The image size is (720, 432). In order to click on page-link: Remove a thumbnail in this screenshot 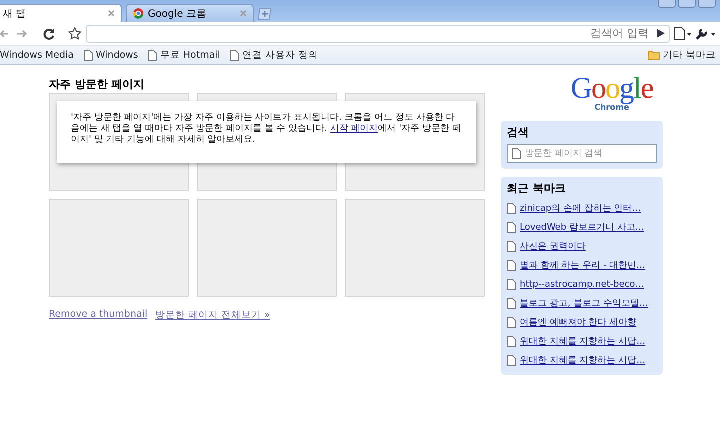, I will do `click(98, 315)`.